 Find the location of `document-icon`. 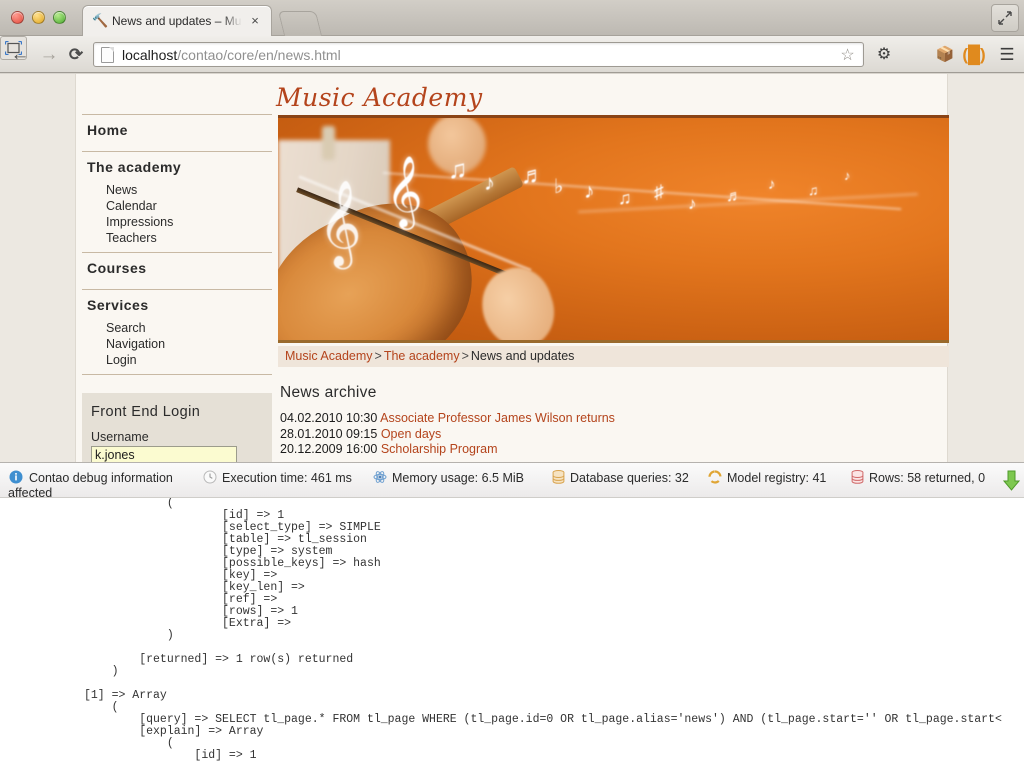

document-icon is located at coordinates (107, 55).